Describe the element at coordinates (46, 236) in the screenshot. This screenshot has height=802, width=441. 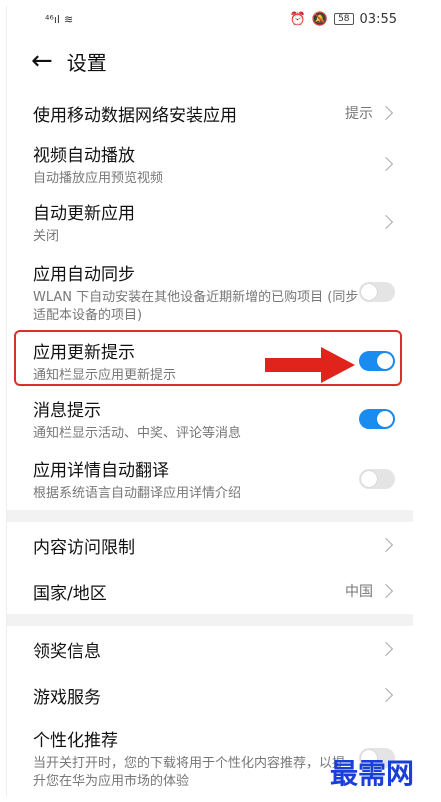
I see `row-subtitle: 关闭` at that location.